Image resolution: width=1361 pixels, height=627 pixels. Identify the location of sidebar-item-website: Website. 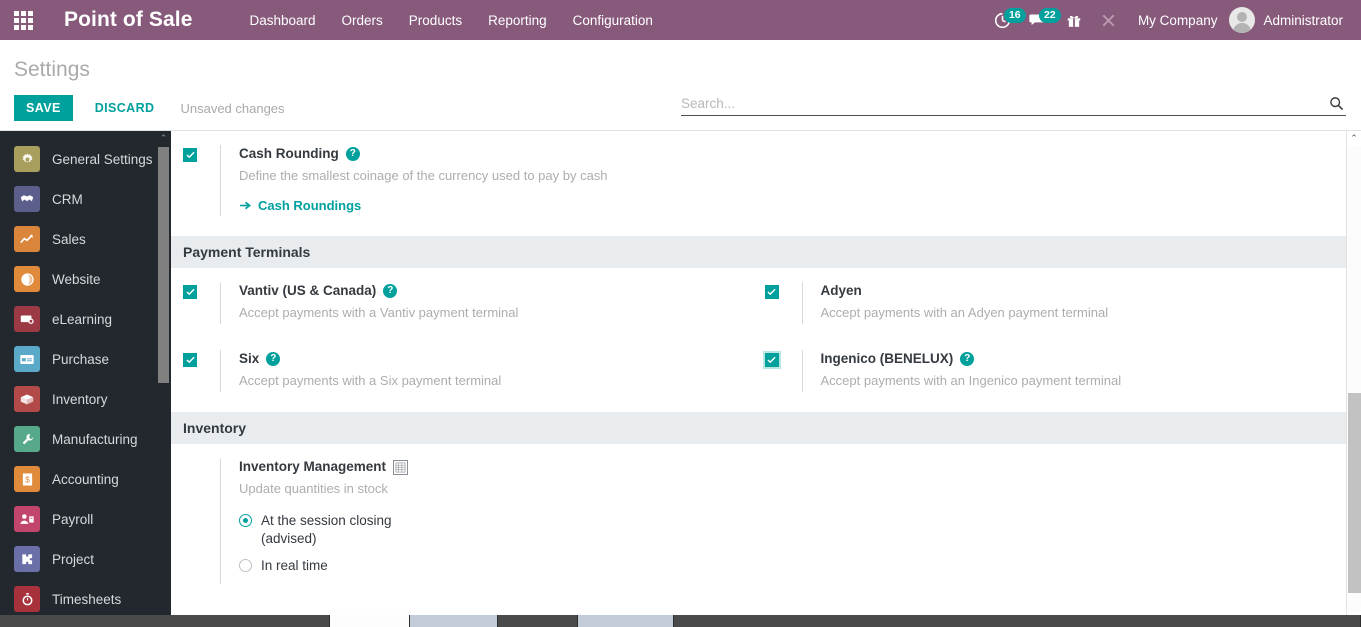
(85, 279).